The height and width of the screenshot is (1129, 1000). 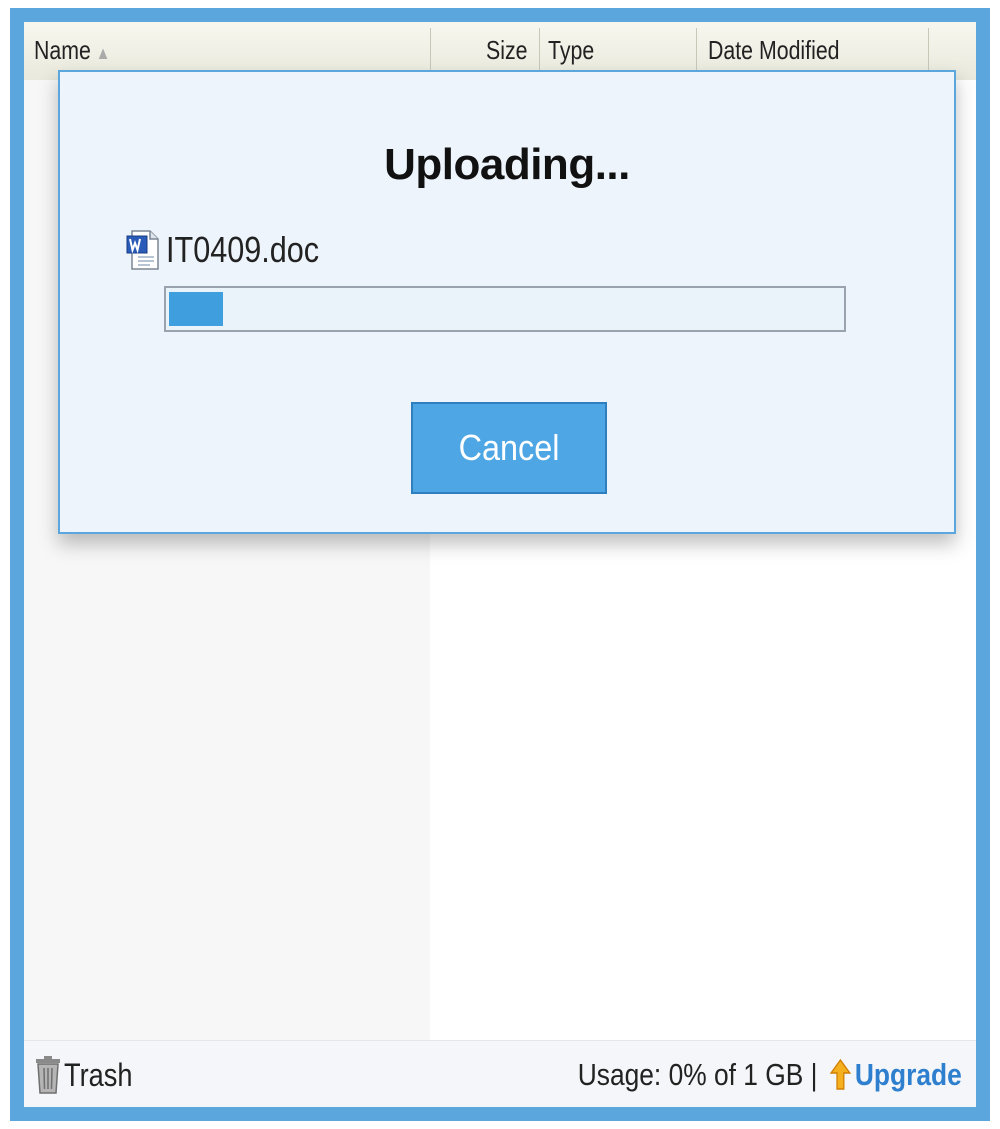 What do you see at coordinates (243, 249) in the screenshot?
I see `file-name: IT0409.doc` at bounding box center [243, 249].